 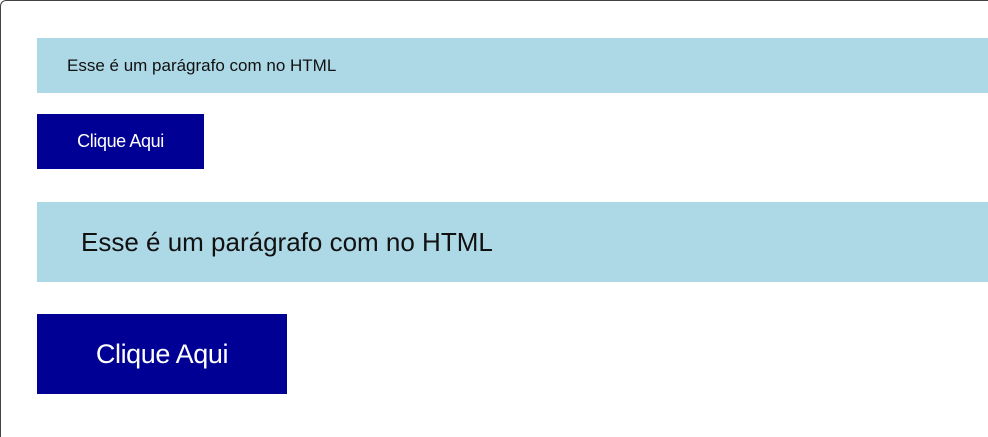 What do you see at coordinates (162, 354) in the screenshot?
I see `clique-aqui-button-large: Clique Aqui` at bounding box center [162, 354].